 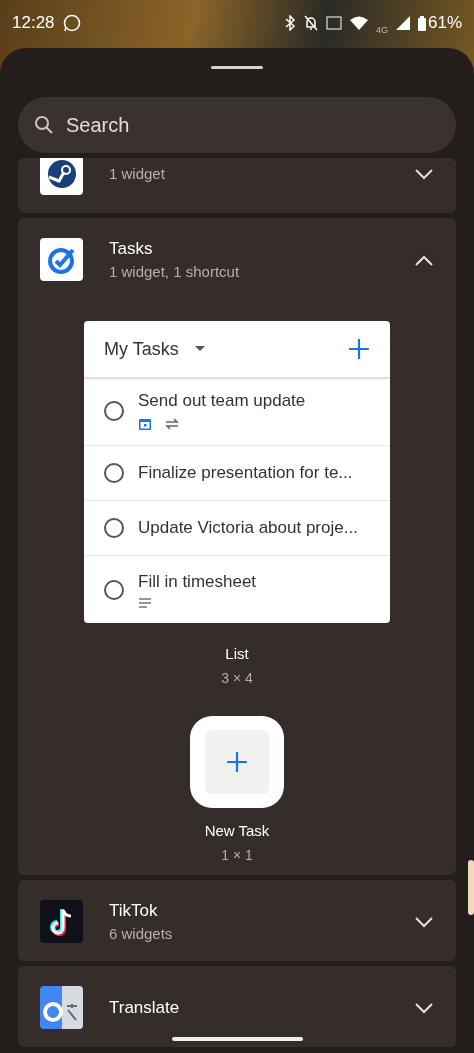 What do you see at coordinates (44, 125) in the screenshot?
I see `search-icon` at bounding box center [44, 125].